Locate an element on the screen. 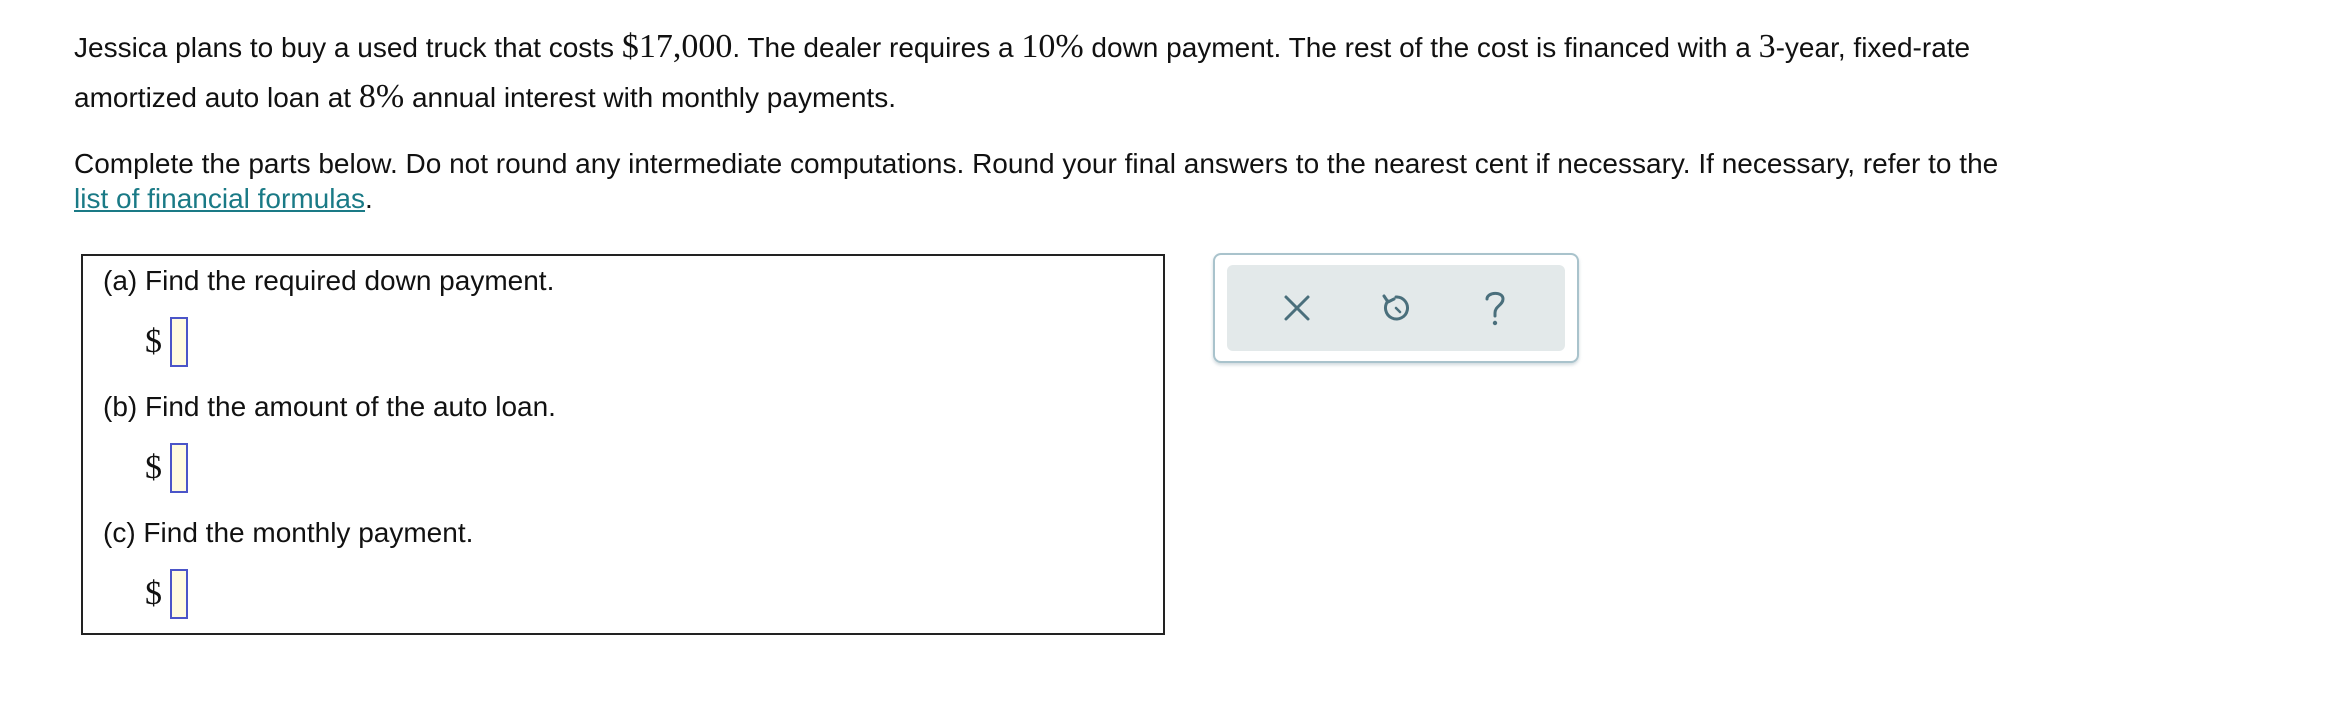  truck-cost: $17,000 is located at coordinates (677, 46).